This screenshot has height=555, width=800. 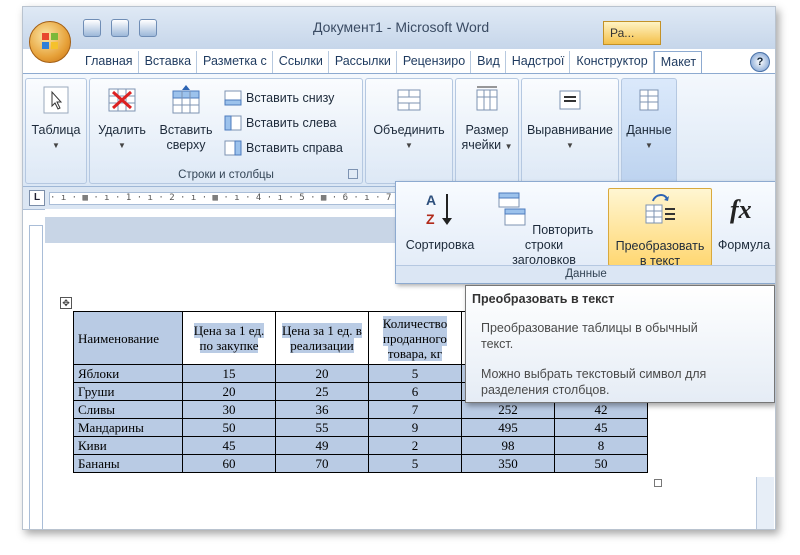 I want to click on insert-left-button: Вставить слева, so click(x=280, y=123).